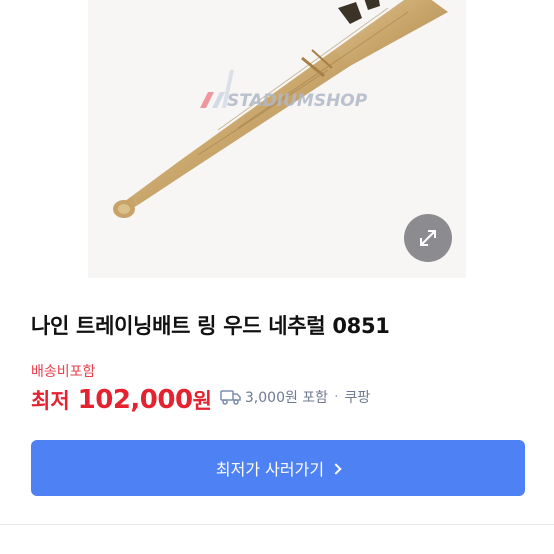 The height and width of the screenshot is (554, 554). What do you see at coordinates (210, 326) in the screenshot?
I see `product-title: 나인 트레이닝배트 링 우드 네추럴 0851` at bounding box center [210, 326].